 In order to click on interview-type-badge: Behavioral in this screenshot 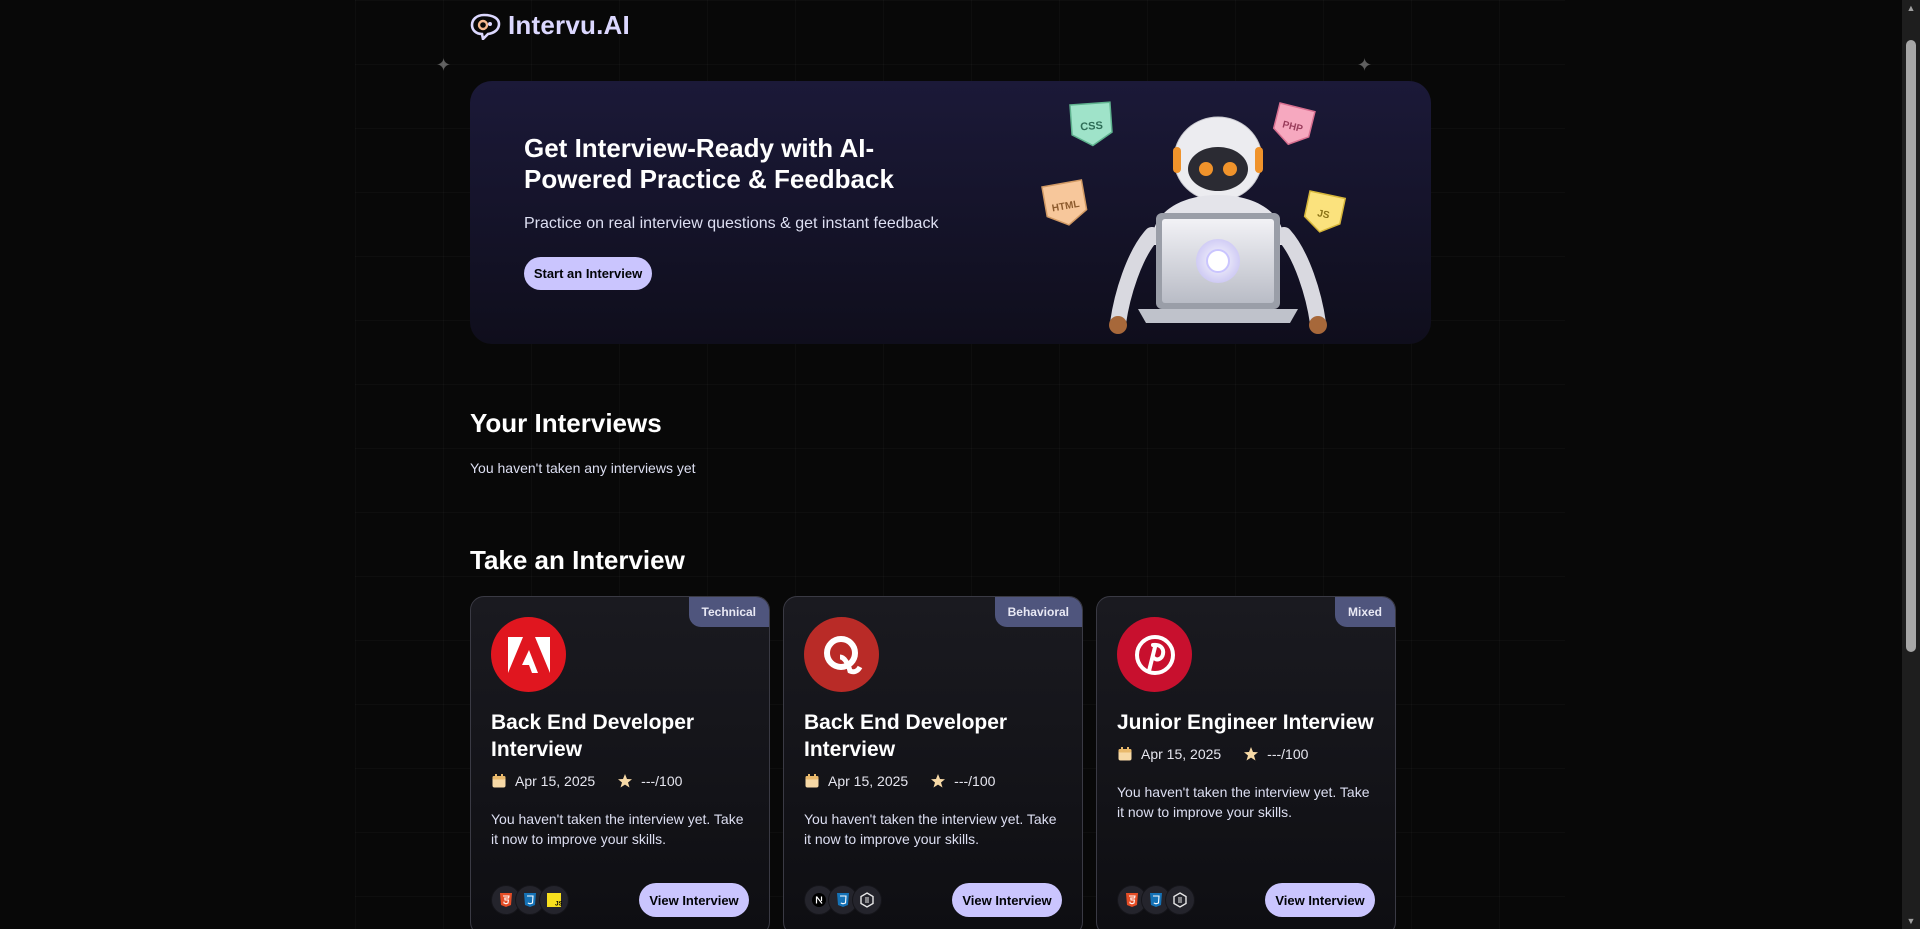, I will do `click(1038, 612)`.